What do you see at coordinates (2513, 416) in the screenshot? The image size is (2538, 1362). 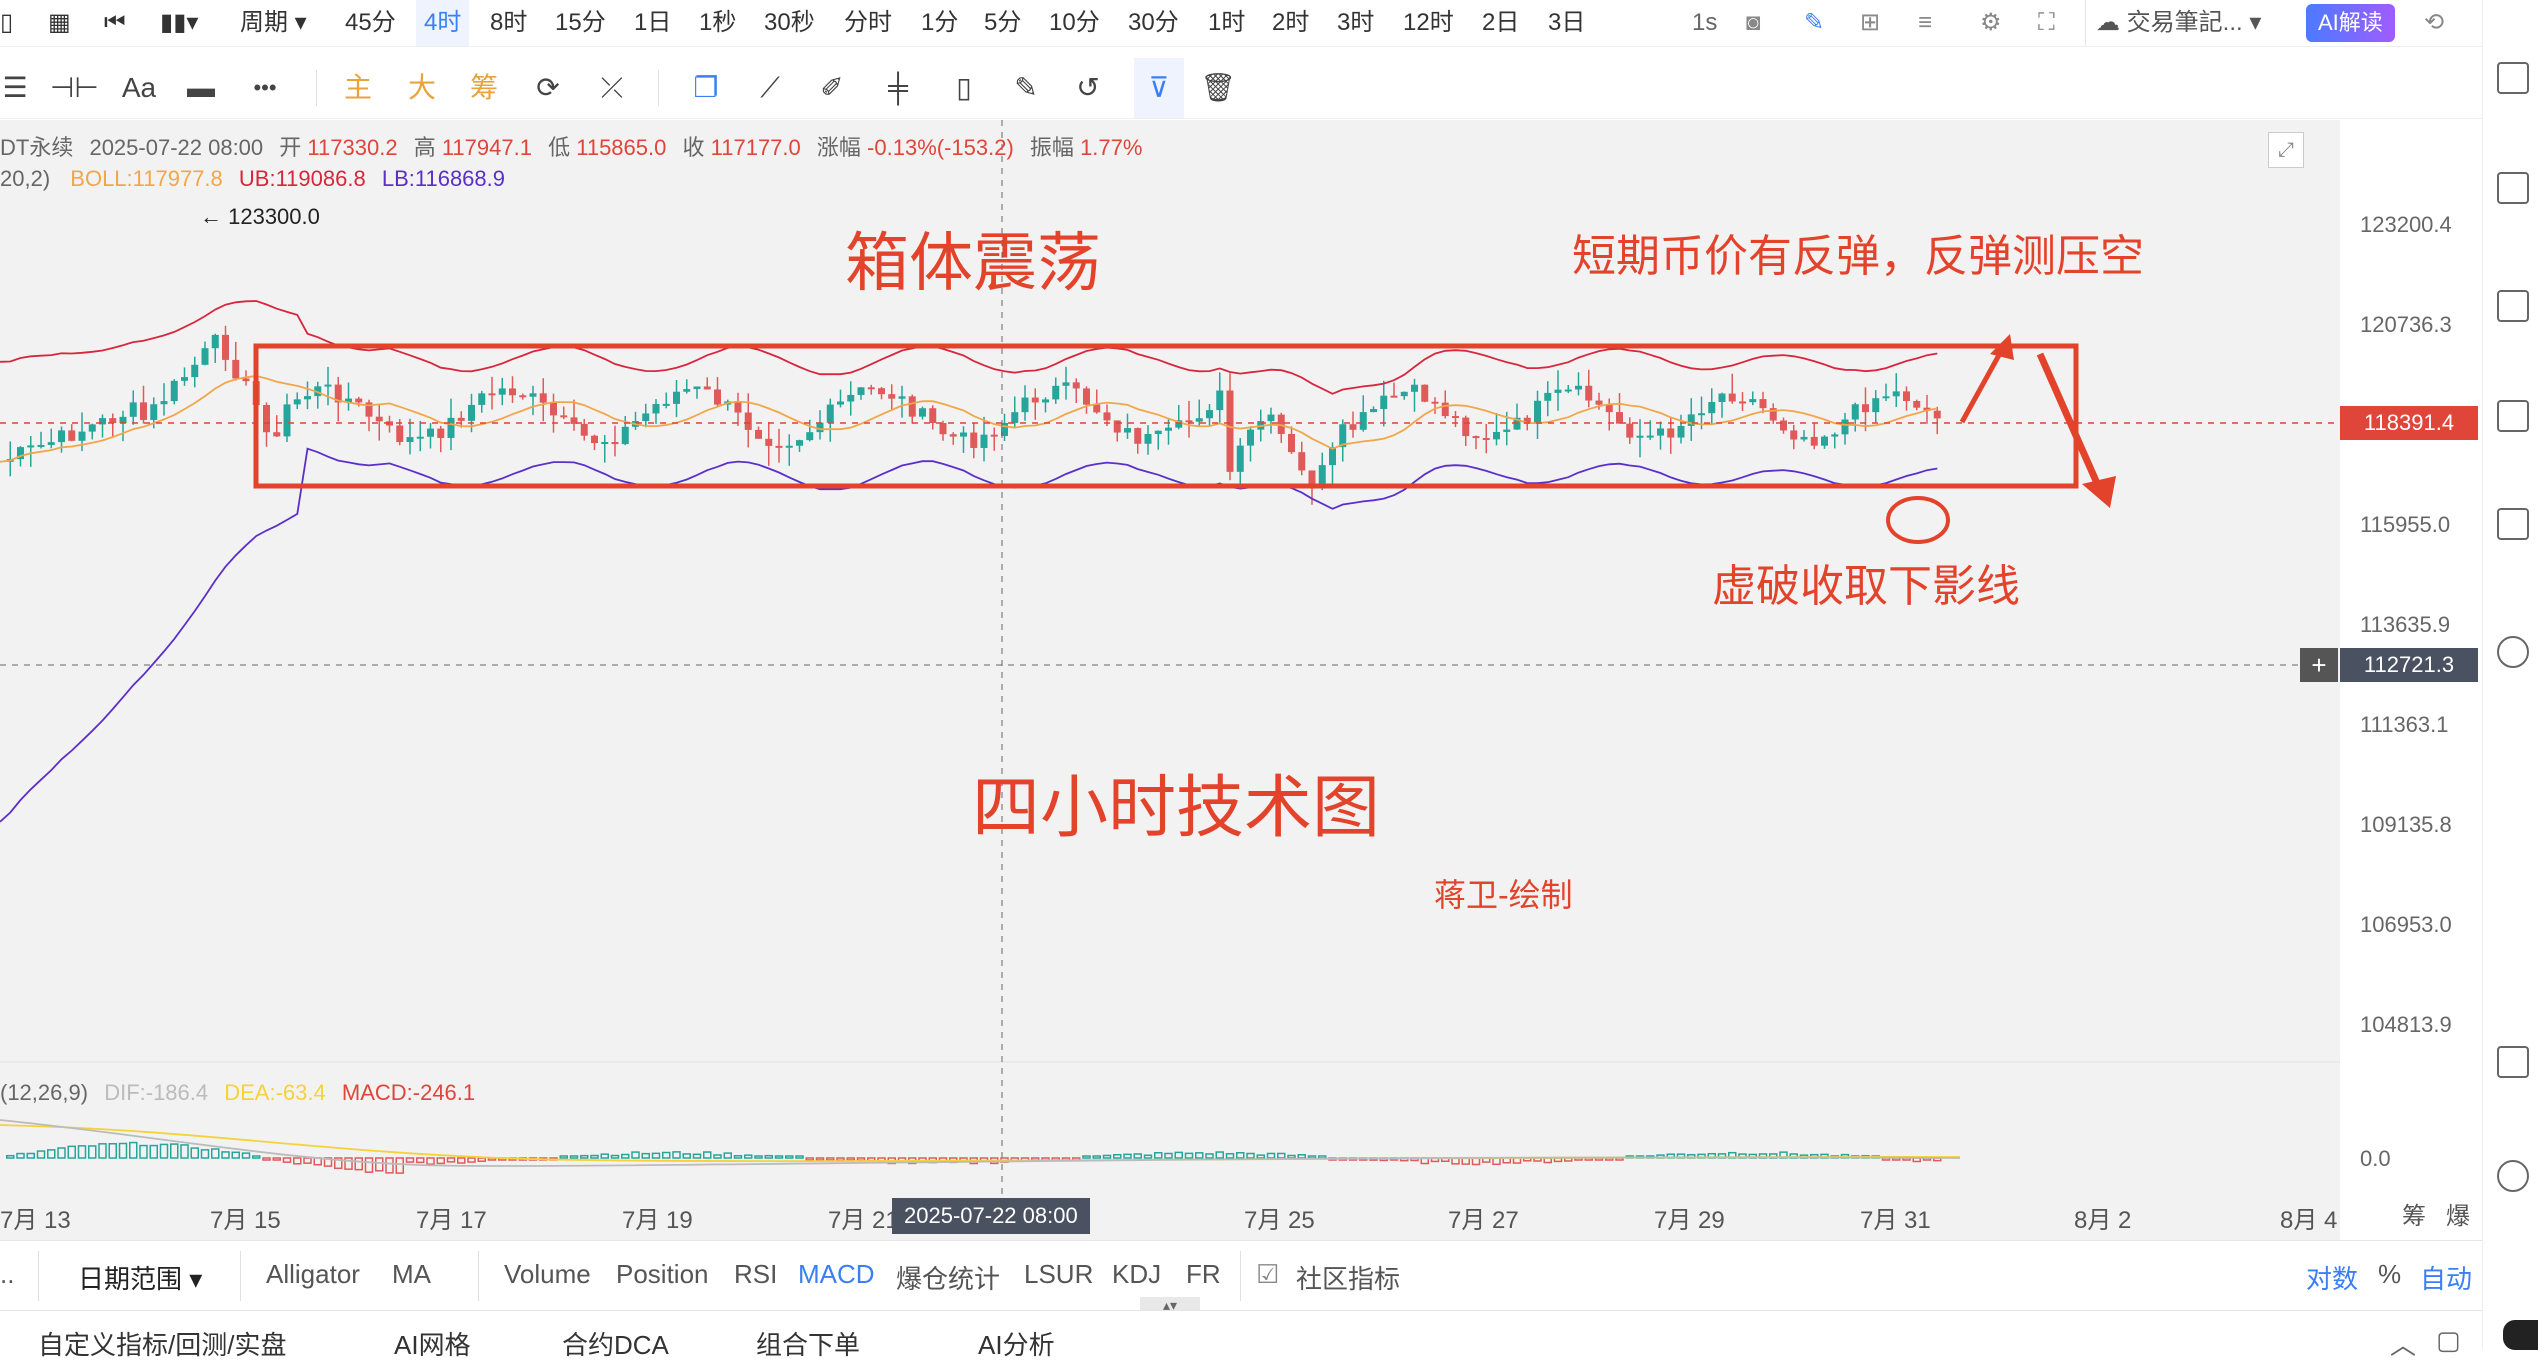 I see `data-icon` at bounding box center [2513, 416].